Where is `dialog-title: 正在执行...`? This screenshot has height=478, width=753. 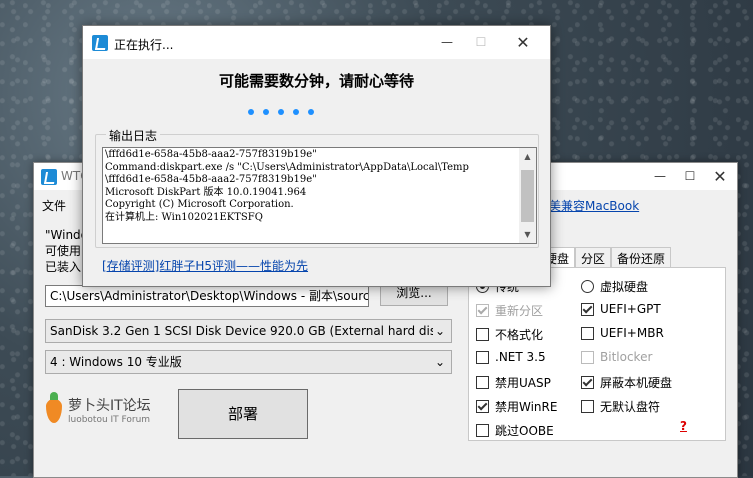 dialog-title: 正在执行... is located at coordinates (144, 45).